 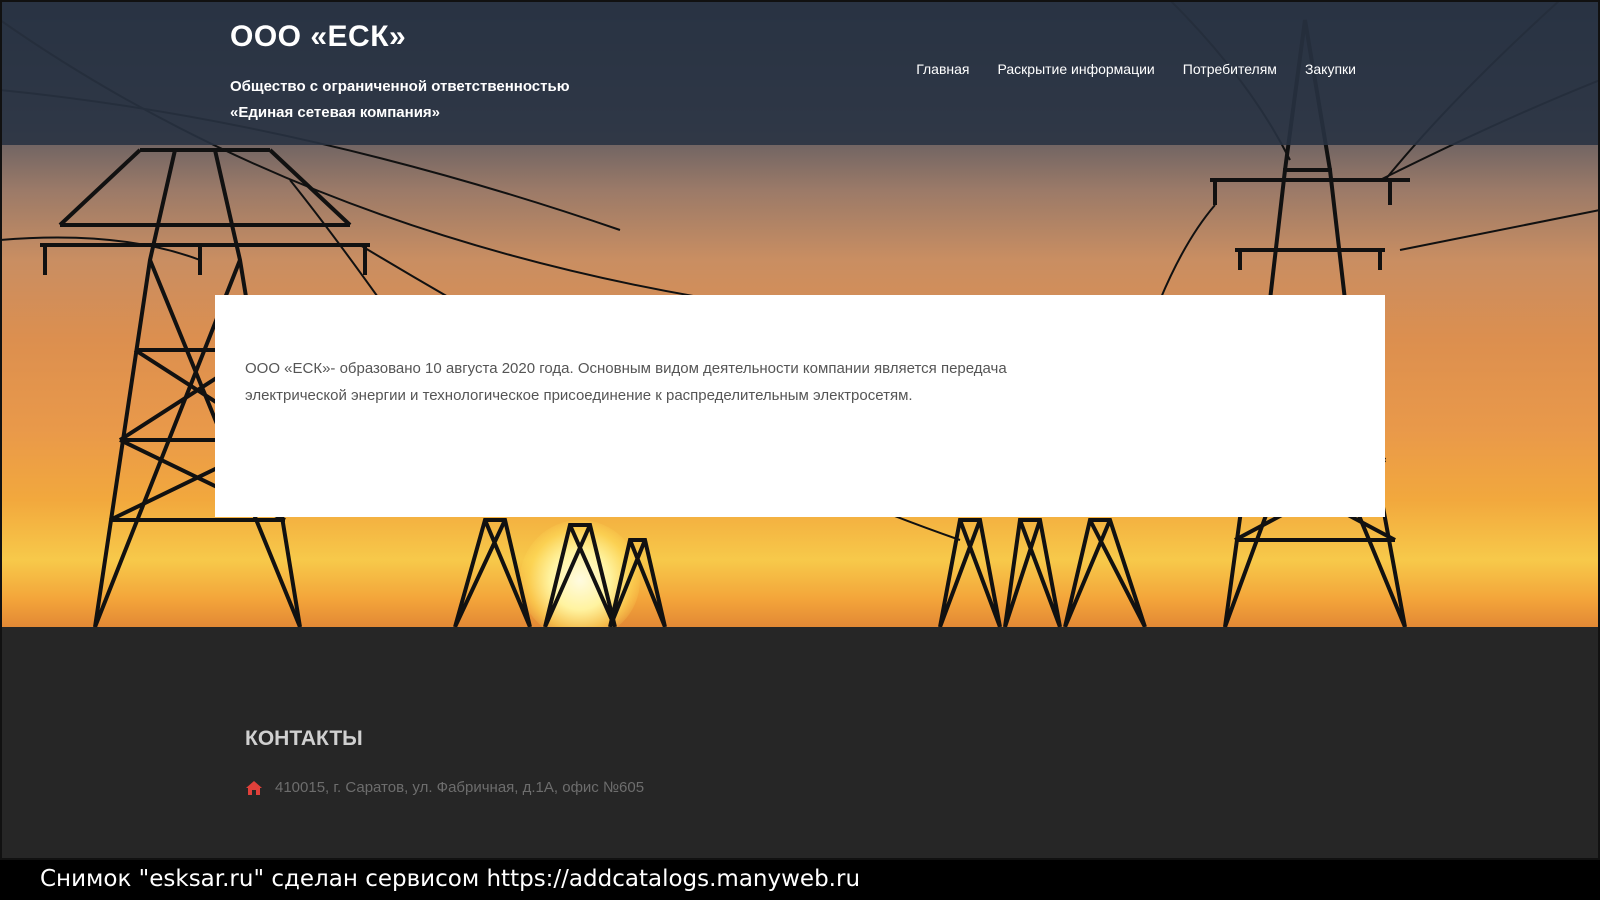 I want to click on site-description-line1: Общество с ограниченной ответственностью, so click(x=400, y=86).